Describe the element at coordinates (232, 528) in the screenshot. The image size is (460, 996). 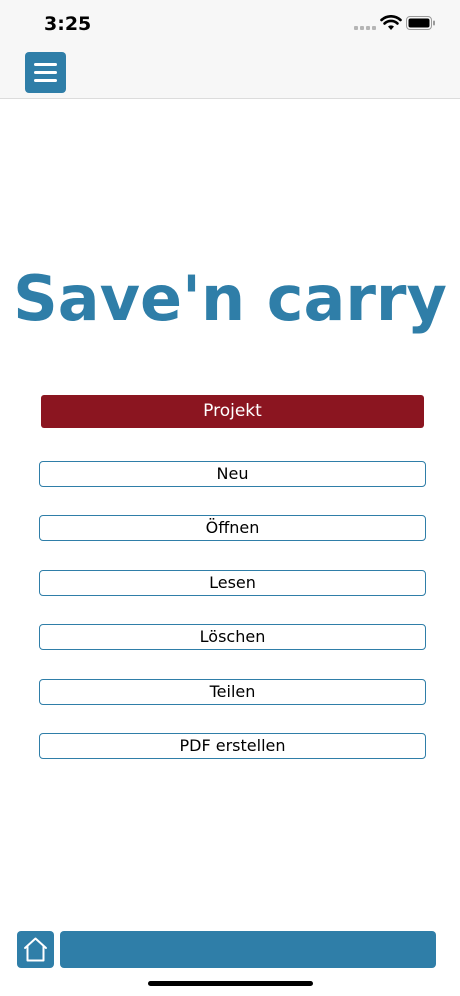
I see `open-project-button: Öffnen` at that location.